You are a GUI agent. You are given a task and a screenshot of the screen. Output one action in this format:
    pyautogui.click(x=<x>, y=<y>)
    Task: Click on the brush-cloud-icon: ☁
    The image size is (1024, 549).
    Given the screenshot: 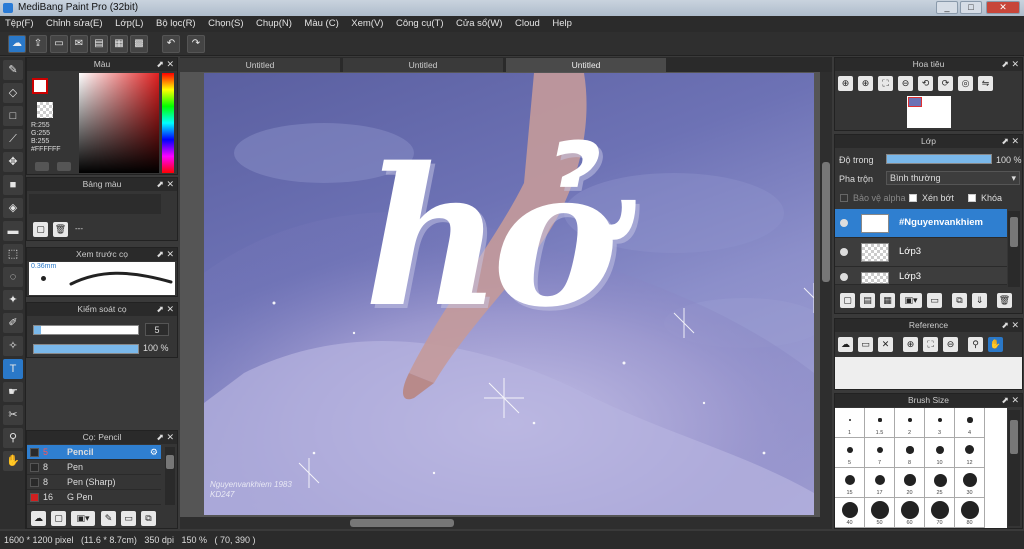 What is the action you would take?
    pyautogui.click(x=38, y=518)
    